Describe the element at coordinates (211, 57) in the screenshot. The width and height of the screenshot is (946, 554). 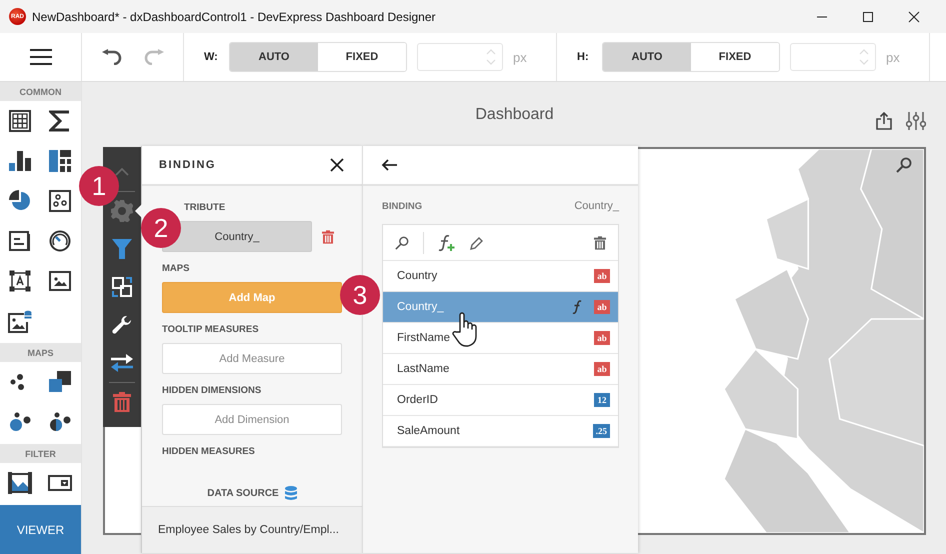
I see `size-label: W:` at that location.